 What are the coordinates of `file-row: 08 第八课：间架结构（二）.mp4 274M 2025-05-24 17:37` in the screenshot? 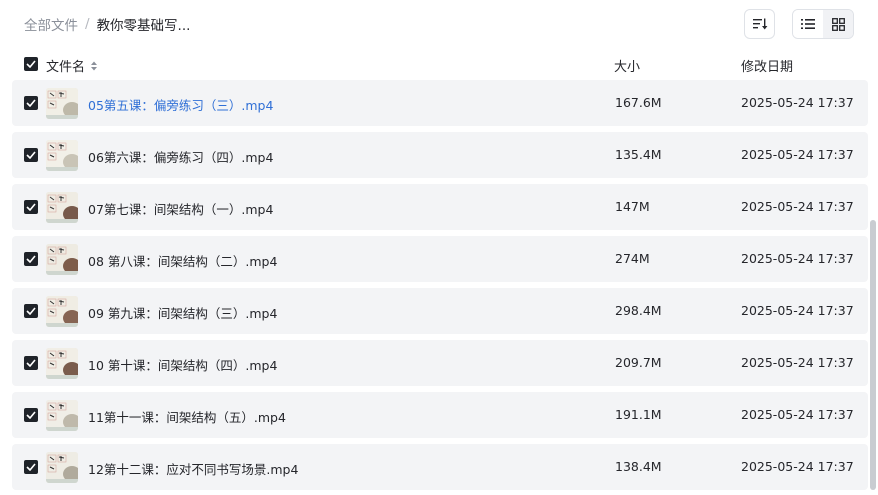 It's located at (440, 259).